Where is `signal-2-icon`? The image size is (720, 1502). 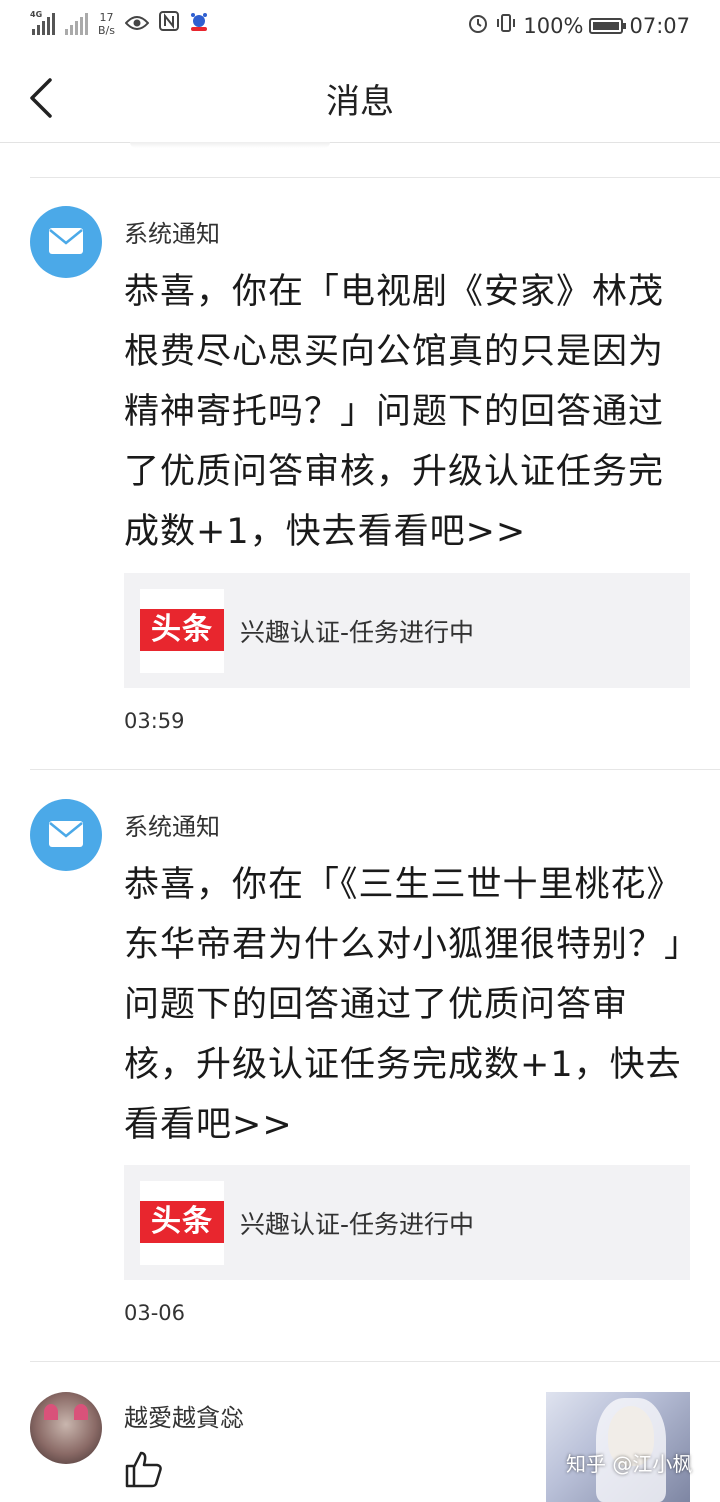 signal-2-icon is located at coordinates (76, 23).